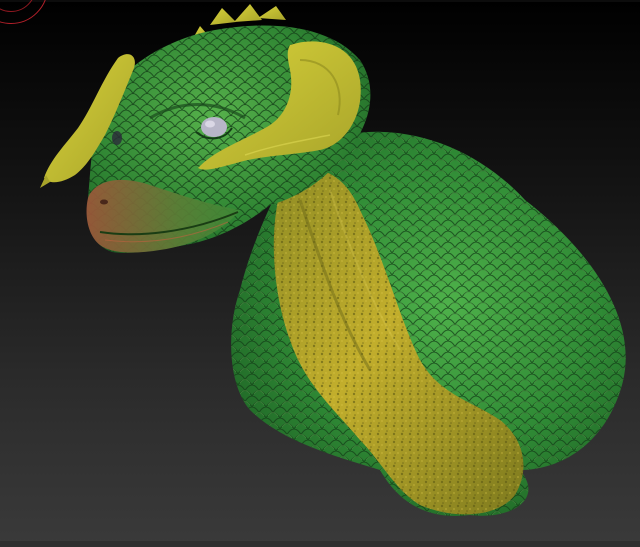 The image size is (640, 547). Describe the element at coordinates (320, 543) in the screenshot. I see `viewport-bottom-edge` at that location.